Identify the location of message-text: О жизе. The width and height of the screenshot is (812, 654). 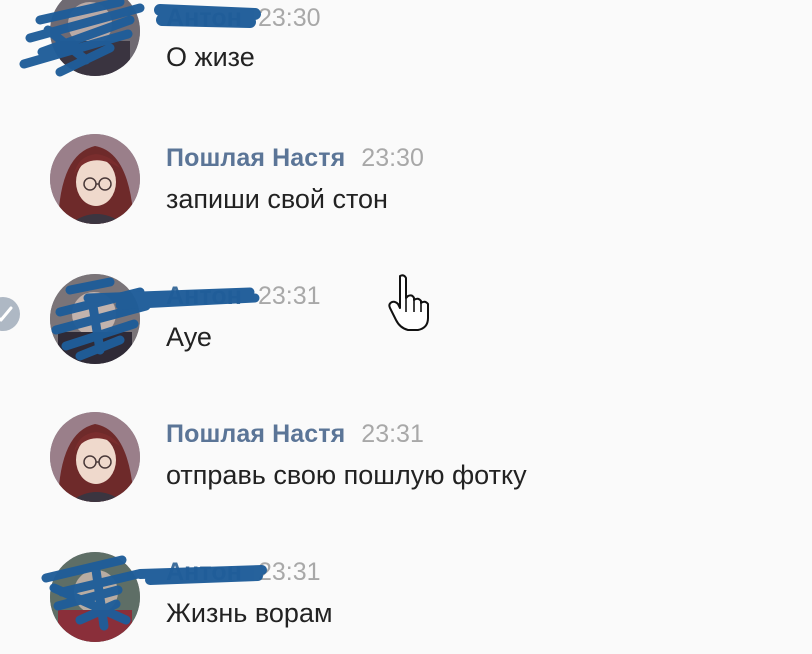
(210, 57).